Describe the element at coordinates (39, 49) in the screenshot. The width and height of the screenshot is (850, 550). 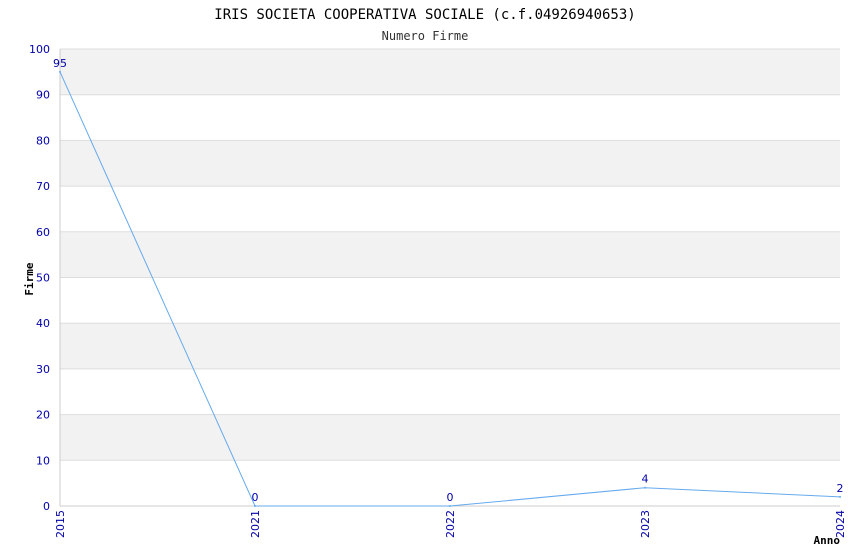
I see `y-tick-label: 100` at that location.